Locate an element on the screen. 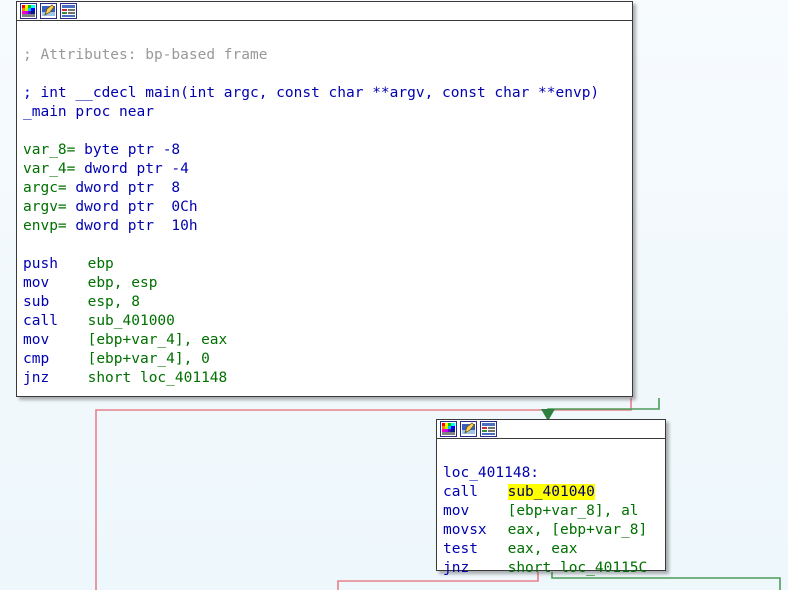 Image resolution: width=788 pixels, height=590 pixels. code-line-insn: call sub_401000 is located at coordinates (327, 321).